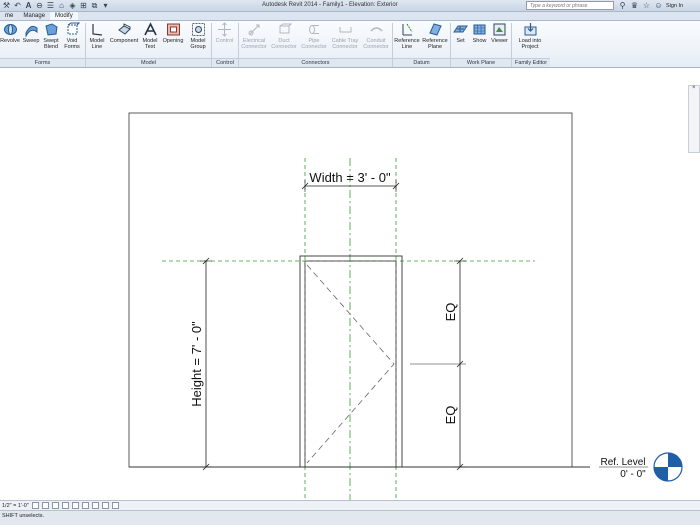  What do you see at coordinates (196, 364) in the screenshot?
I see `height-dimension-label: Height = 7' - 0"` at bounding box center [196, 364].